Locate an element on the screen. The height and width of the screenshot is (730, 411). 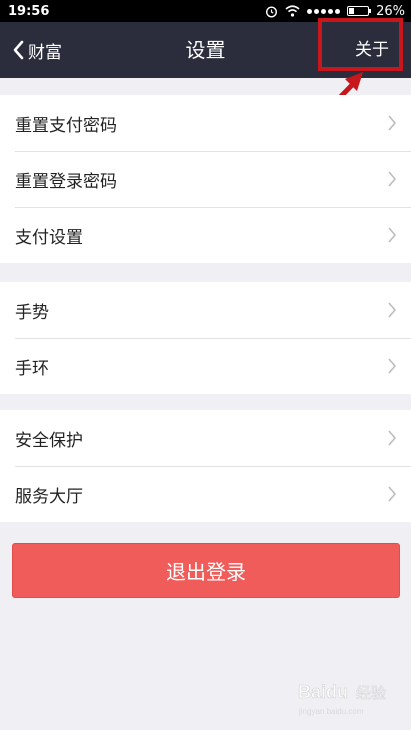
security-protection-label: 安全保护 is located at coordinates (49, 440).